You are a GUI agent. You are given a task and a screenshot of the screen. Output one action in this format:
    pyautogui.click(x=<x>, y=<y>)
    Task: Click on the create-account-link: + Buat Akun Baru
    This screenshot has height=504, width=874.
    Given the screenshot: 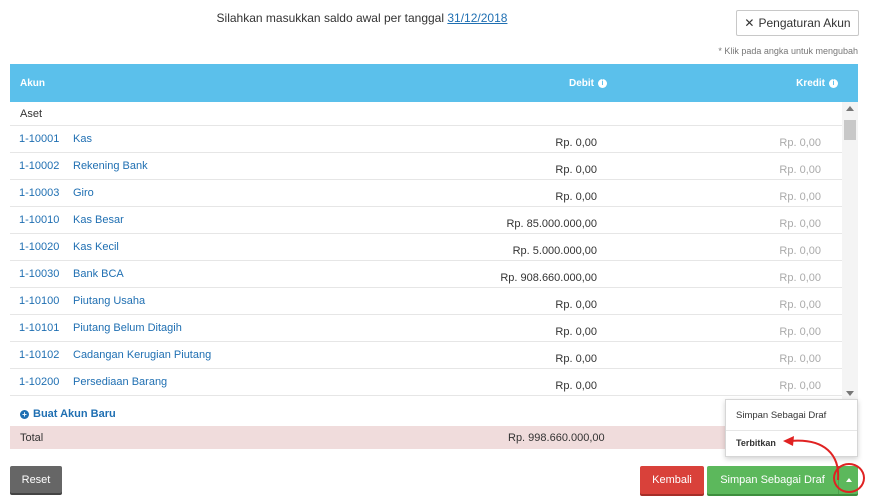 What is the action you would take?
    pyautogui.click(x=68, y=414)
    